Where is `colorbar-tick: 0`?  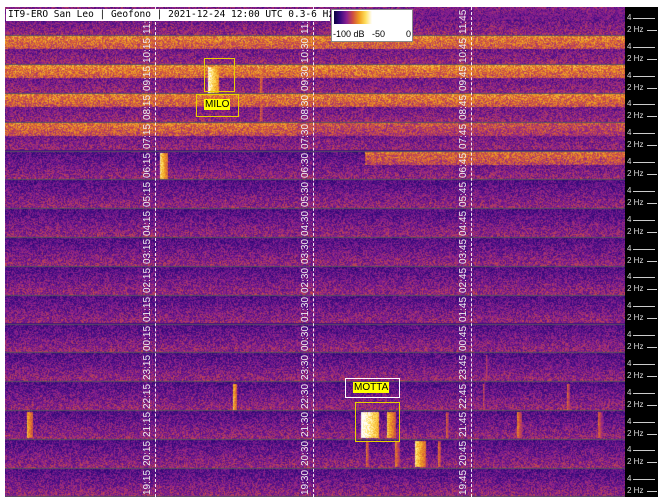 colorbar-tick: 0 is located at coordinates (409, 34).